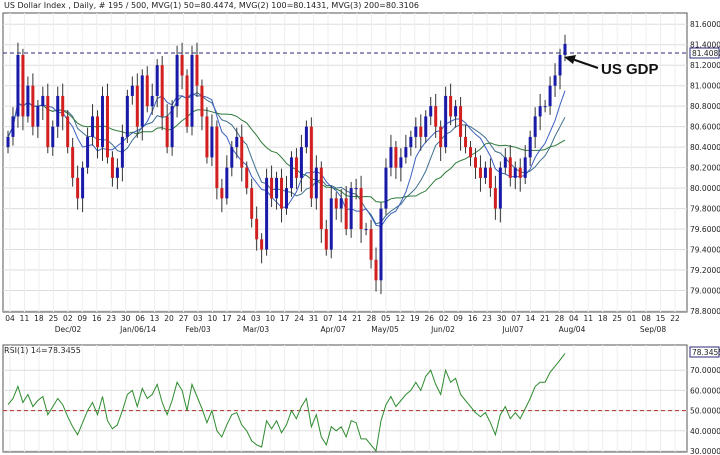 The width and height of the screenshot is (720, 455). Describe the element at coordinates (473, 318) in the screenshot. I see `date-day-tick: 16` at that location.